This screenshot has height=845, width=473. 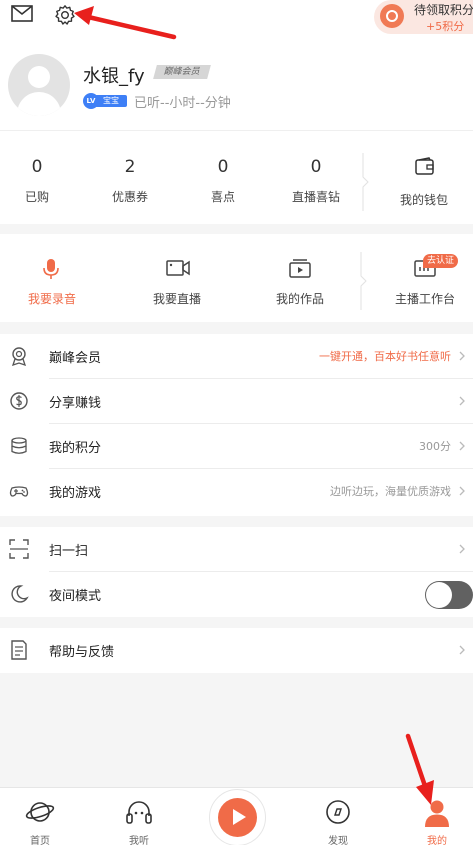 What do you see at coordinates (338, 840) in the screenshot?
I see `tab-discover-label: 发现` at bounding box center [338, 840].